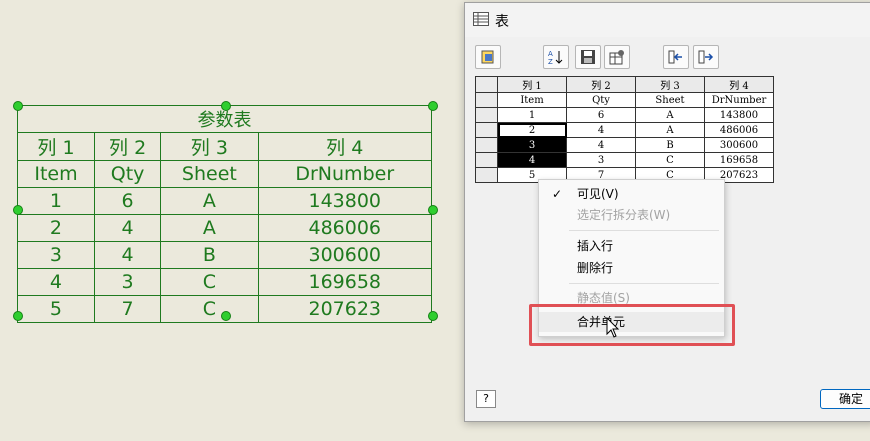 Image resolution: width=870 pixels, height=441 pixels. Describe the element at coordinates (670, 100) in the screenshot. I see `grid-cell: Sheet` at that location.